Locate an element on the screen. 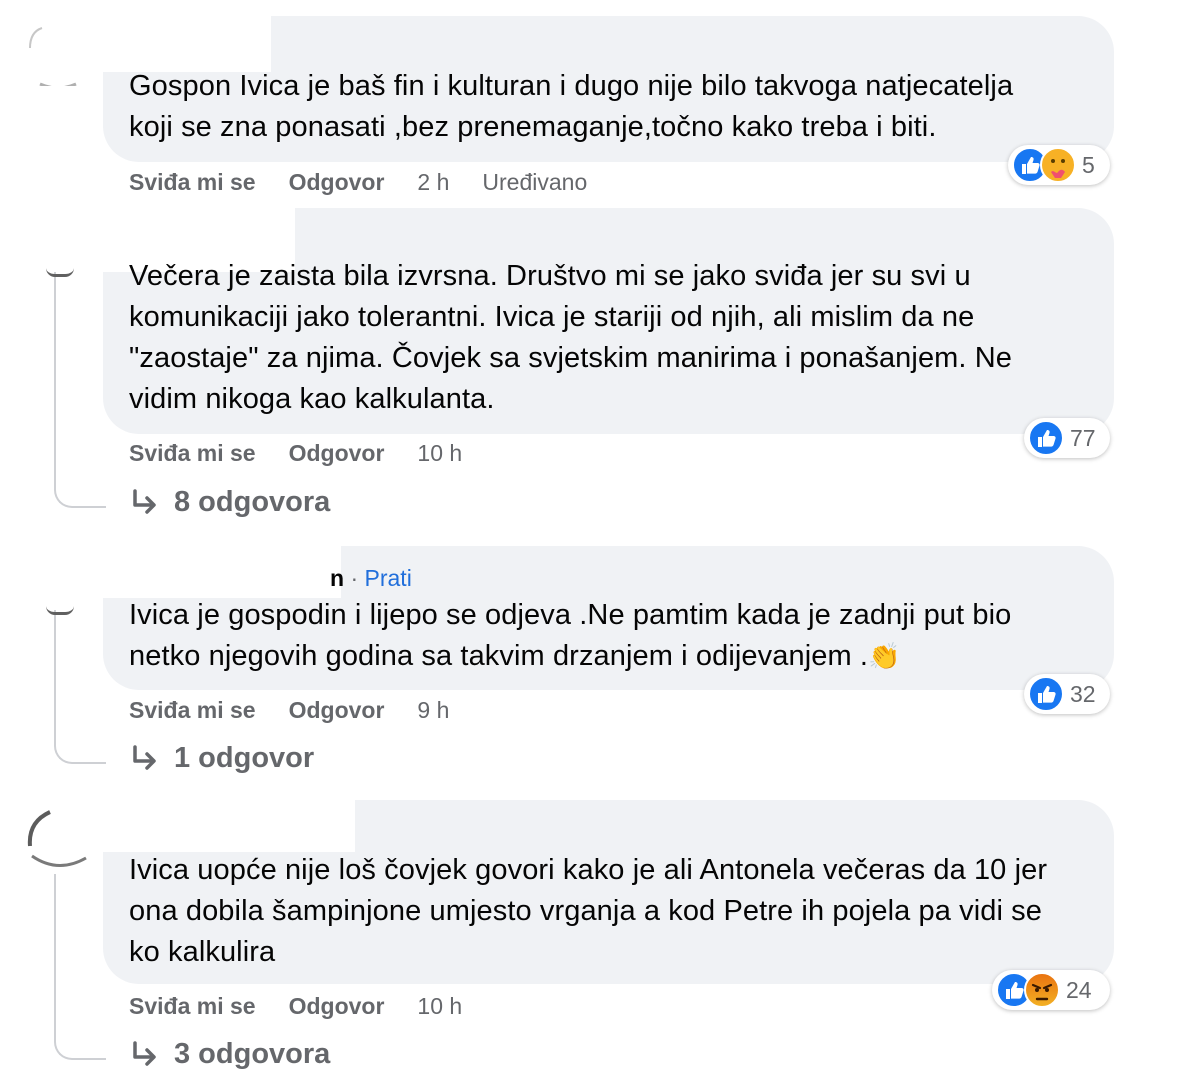 The width and height of the screenshot is (1199, 1080). reaction-summary: 77 is located at coordinates (1067, 438).